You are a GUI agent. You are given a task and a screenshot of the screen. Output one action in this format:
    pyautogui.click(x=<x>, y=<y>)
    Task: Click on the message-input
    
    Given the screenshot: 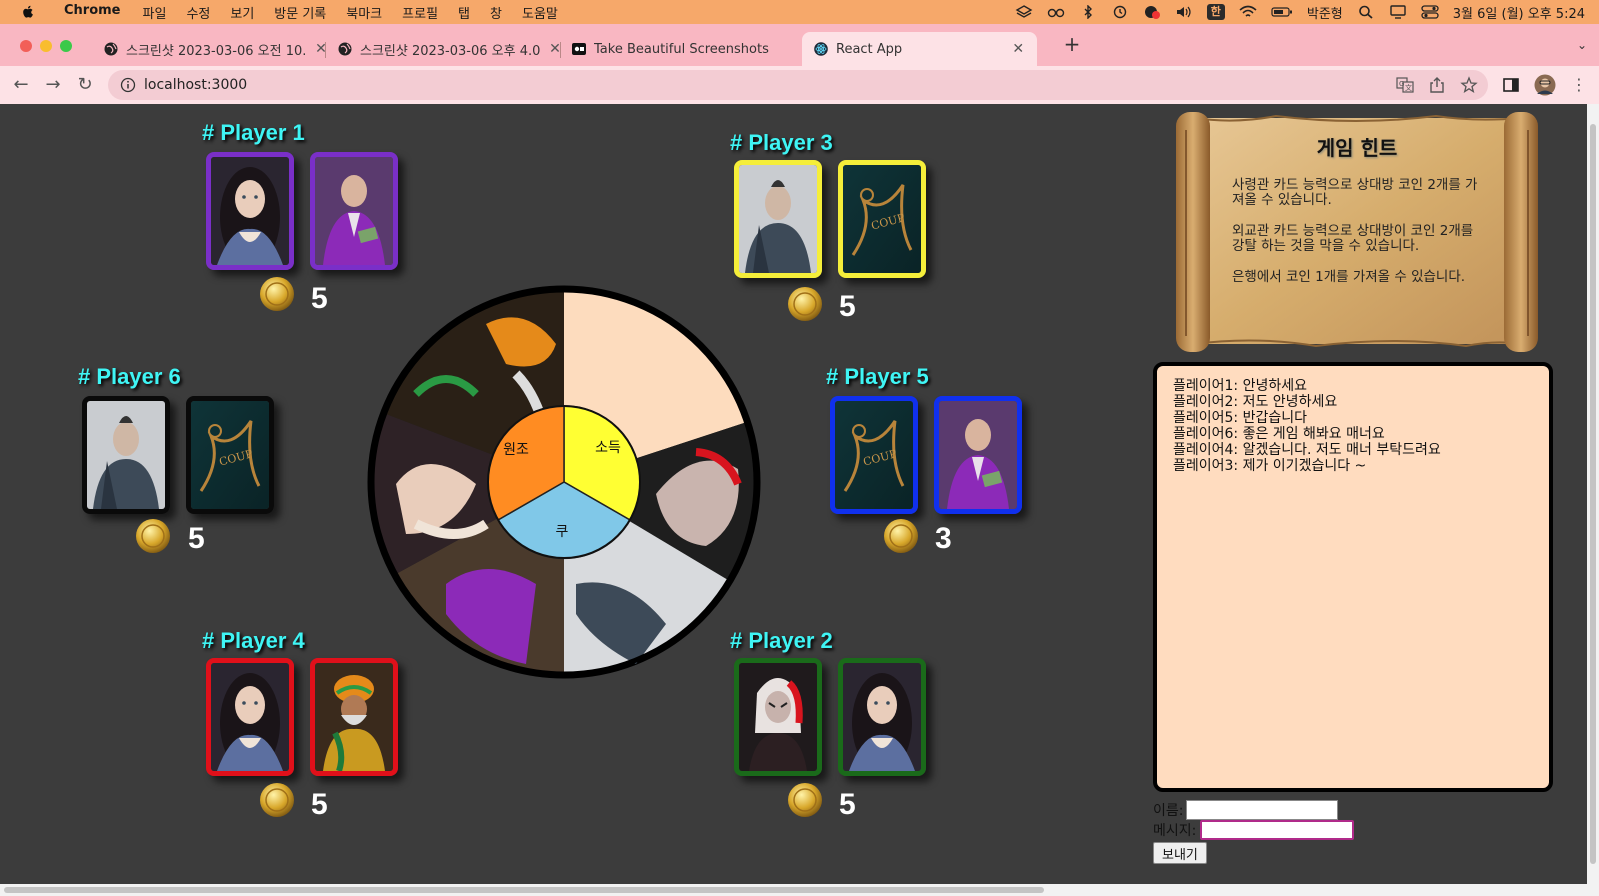 What is the action you would take?
    pyautogui.click(x=1277, y=830)
    